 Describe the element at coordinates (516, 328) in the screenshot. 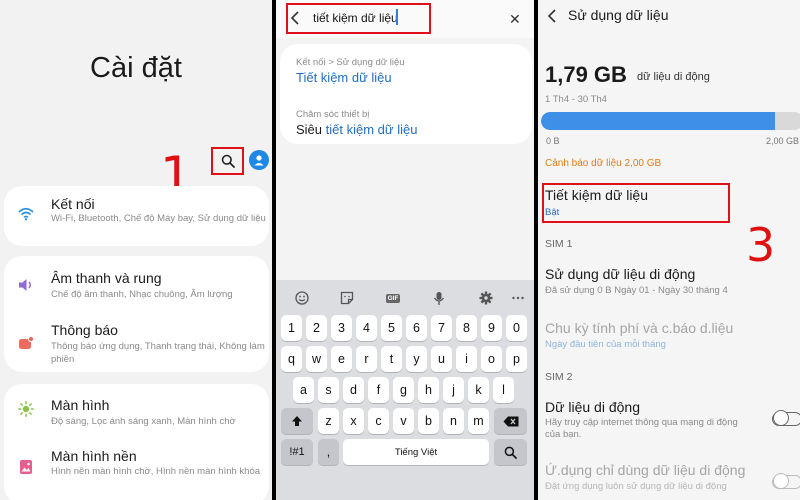

I see `key-0: 0` at that location.